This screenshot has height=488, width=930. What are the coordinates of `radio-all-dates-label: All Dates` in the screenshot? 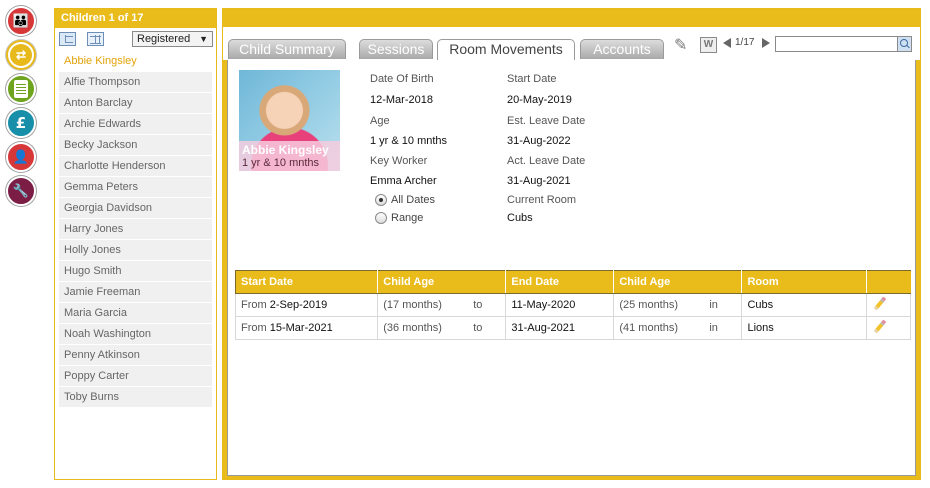 It's located at (413, 200).